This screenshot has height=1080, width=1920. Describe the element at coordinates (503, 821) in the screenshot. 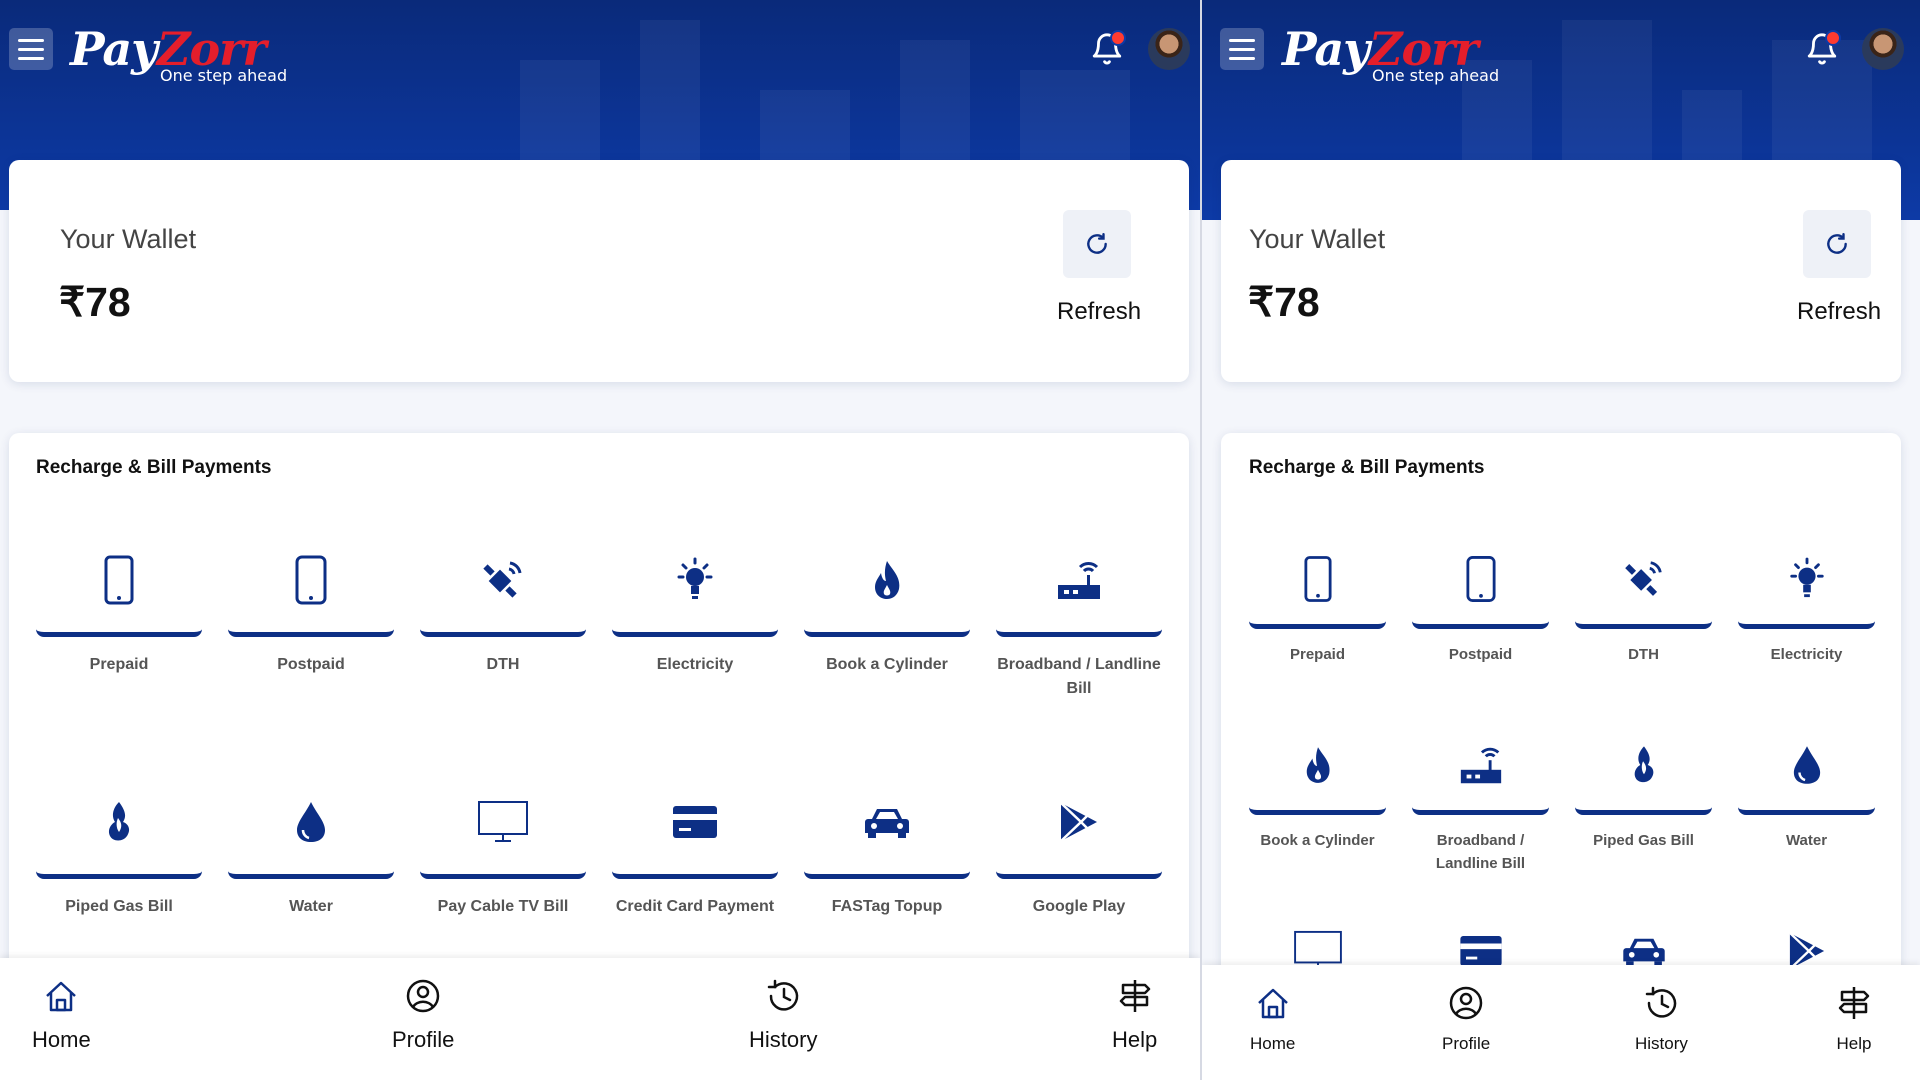

I see `tv-monitor-icon` at that location.